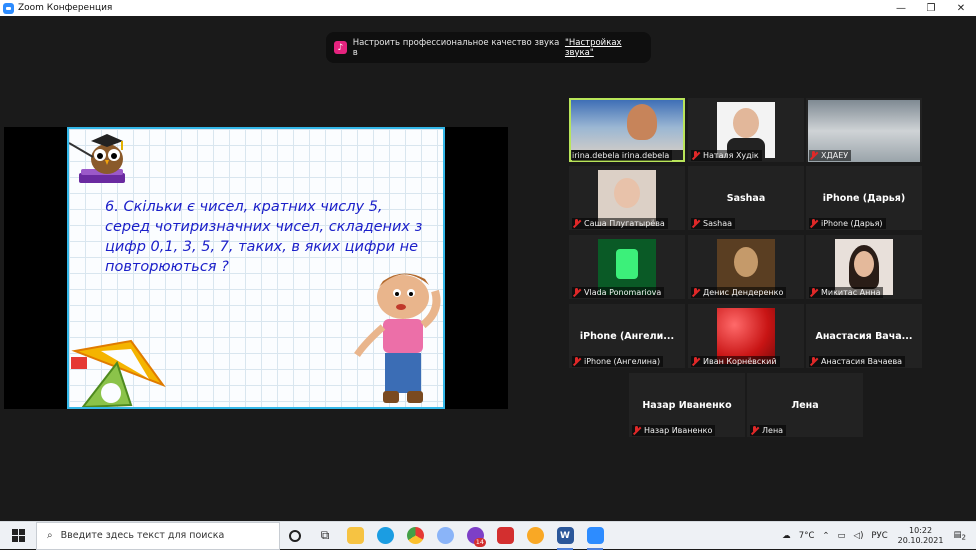  I want to click on task-view-button: ⧉, so click(325, 536).